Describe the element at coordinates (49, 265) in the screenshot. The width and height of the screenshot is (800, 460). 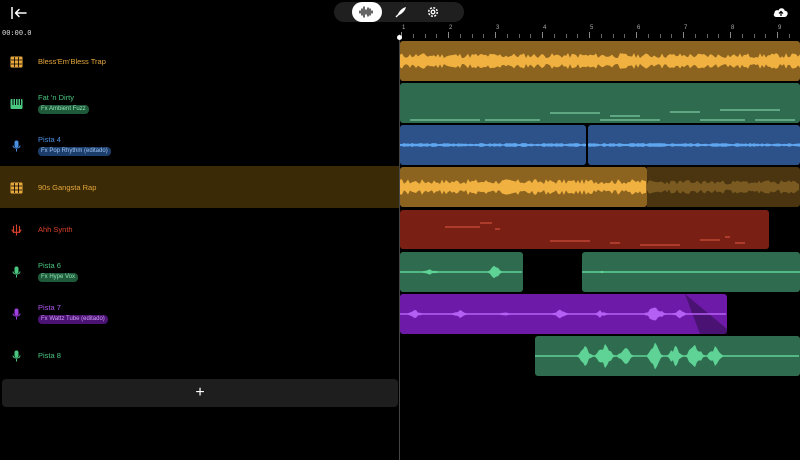
I see `track-name: Pista 6` at that location.